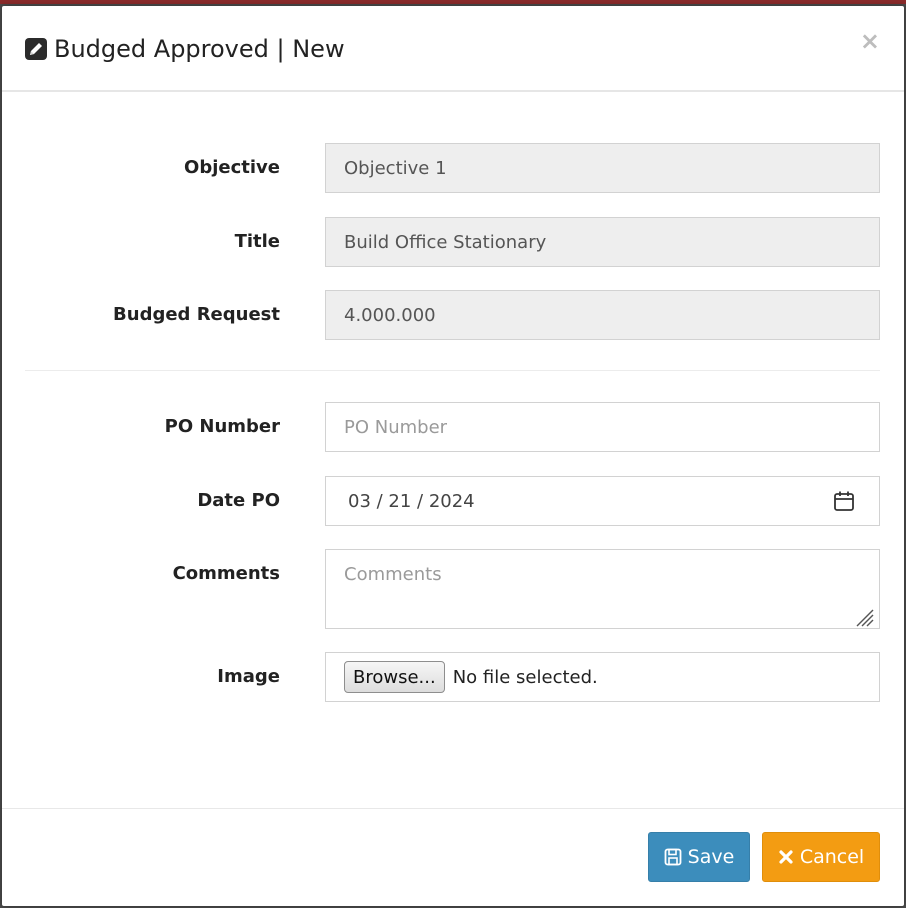 The image size is (906, 908). Describe the element at coordinates (864, 617) in the screenshot. I see `resize-grip-icon` at that location.